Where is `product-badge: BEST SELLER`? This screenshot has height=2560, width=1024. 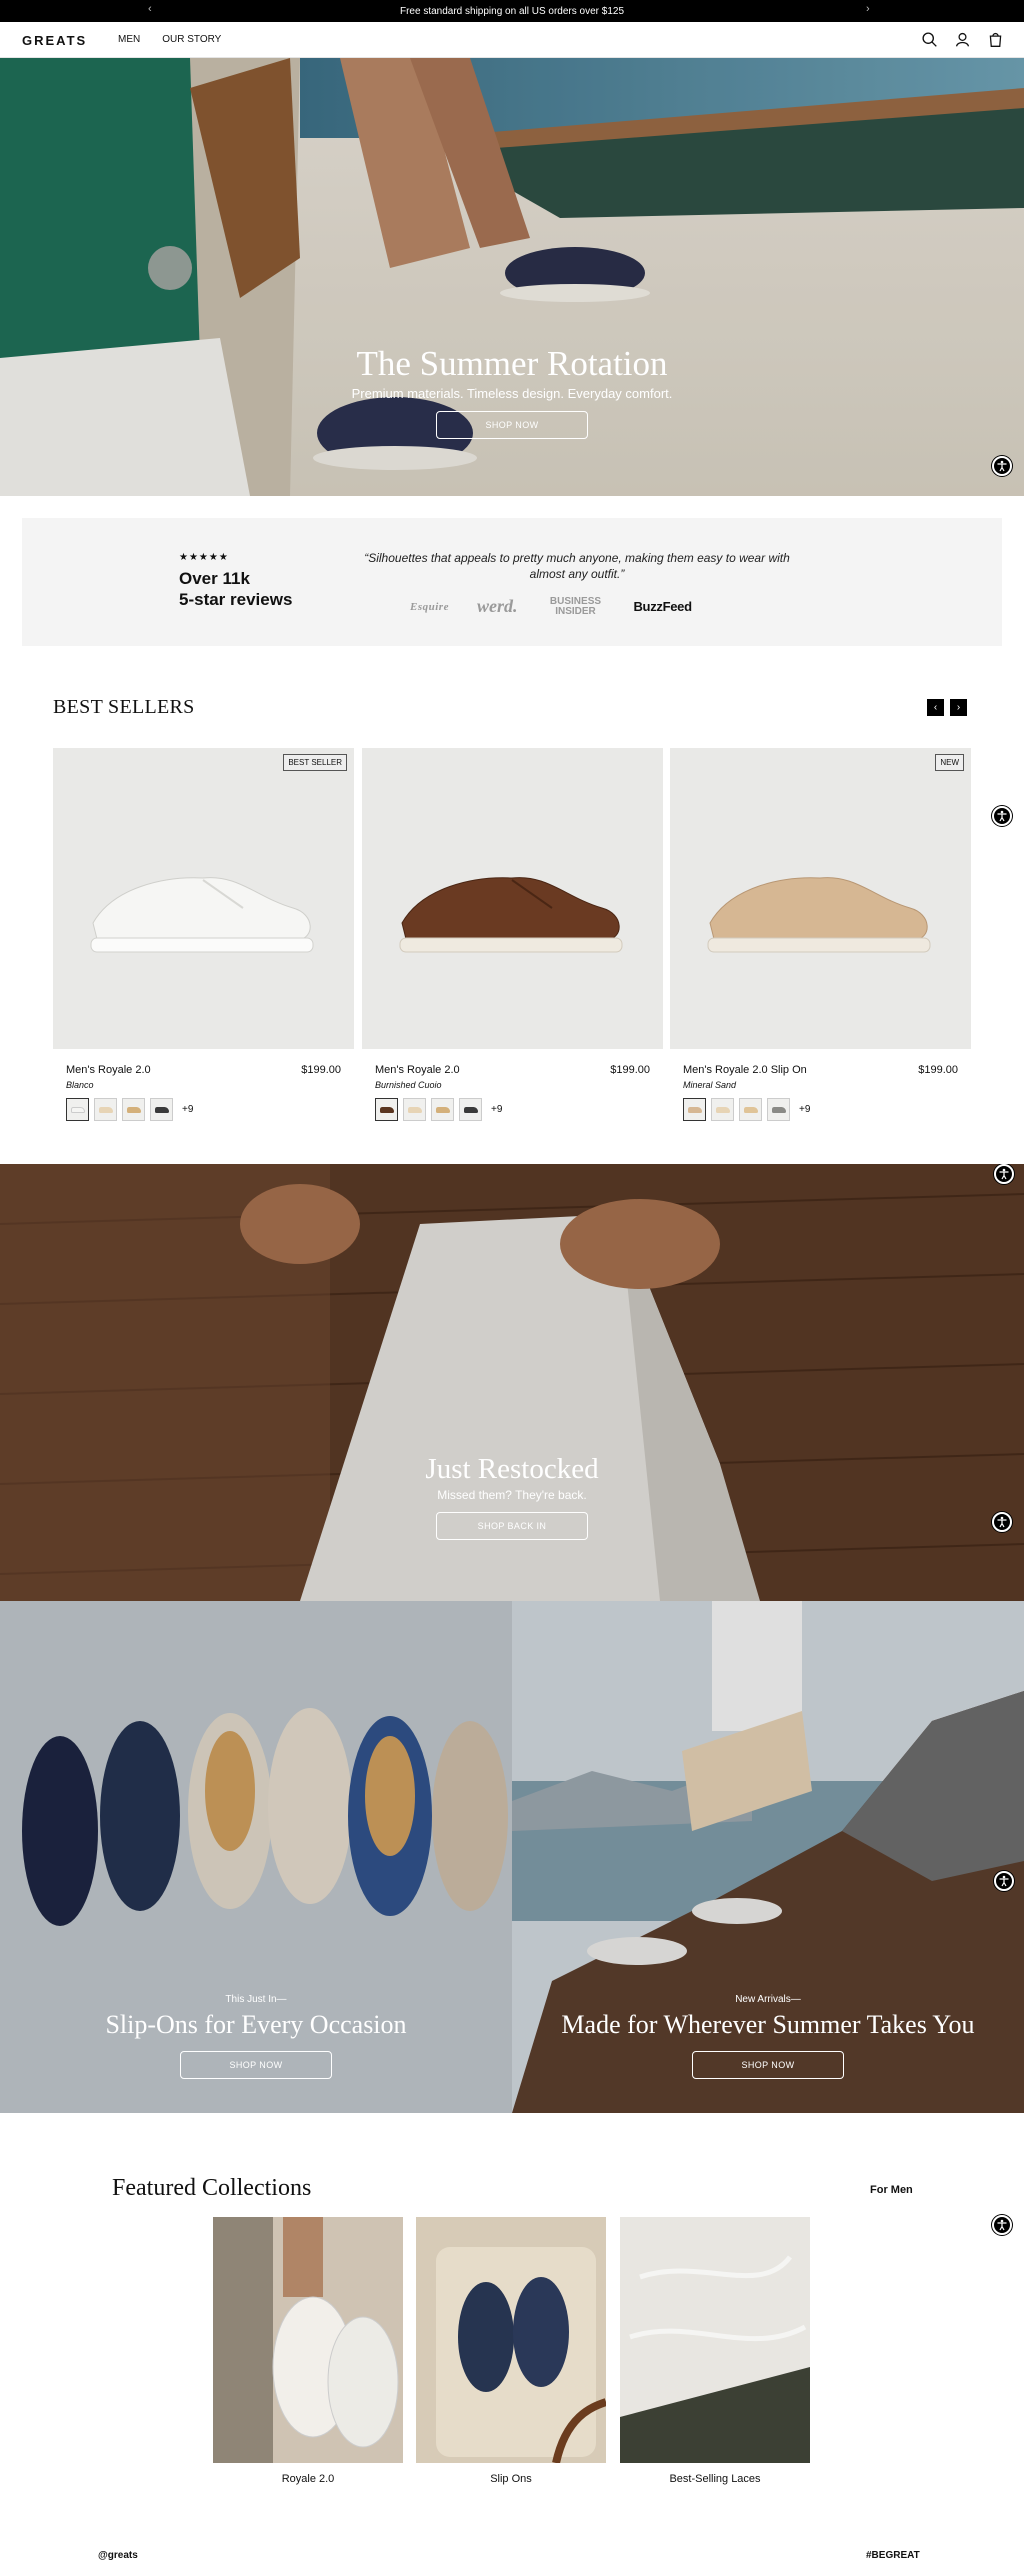 product-badge: BEST SELLER is located at coordinates (315, 762).